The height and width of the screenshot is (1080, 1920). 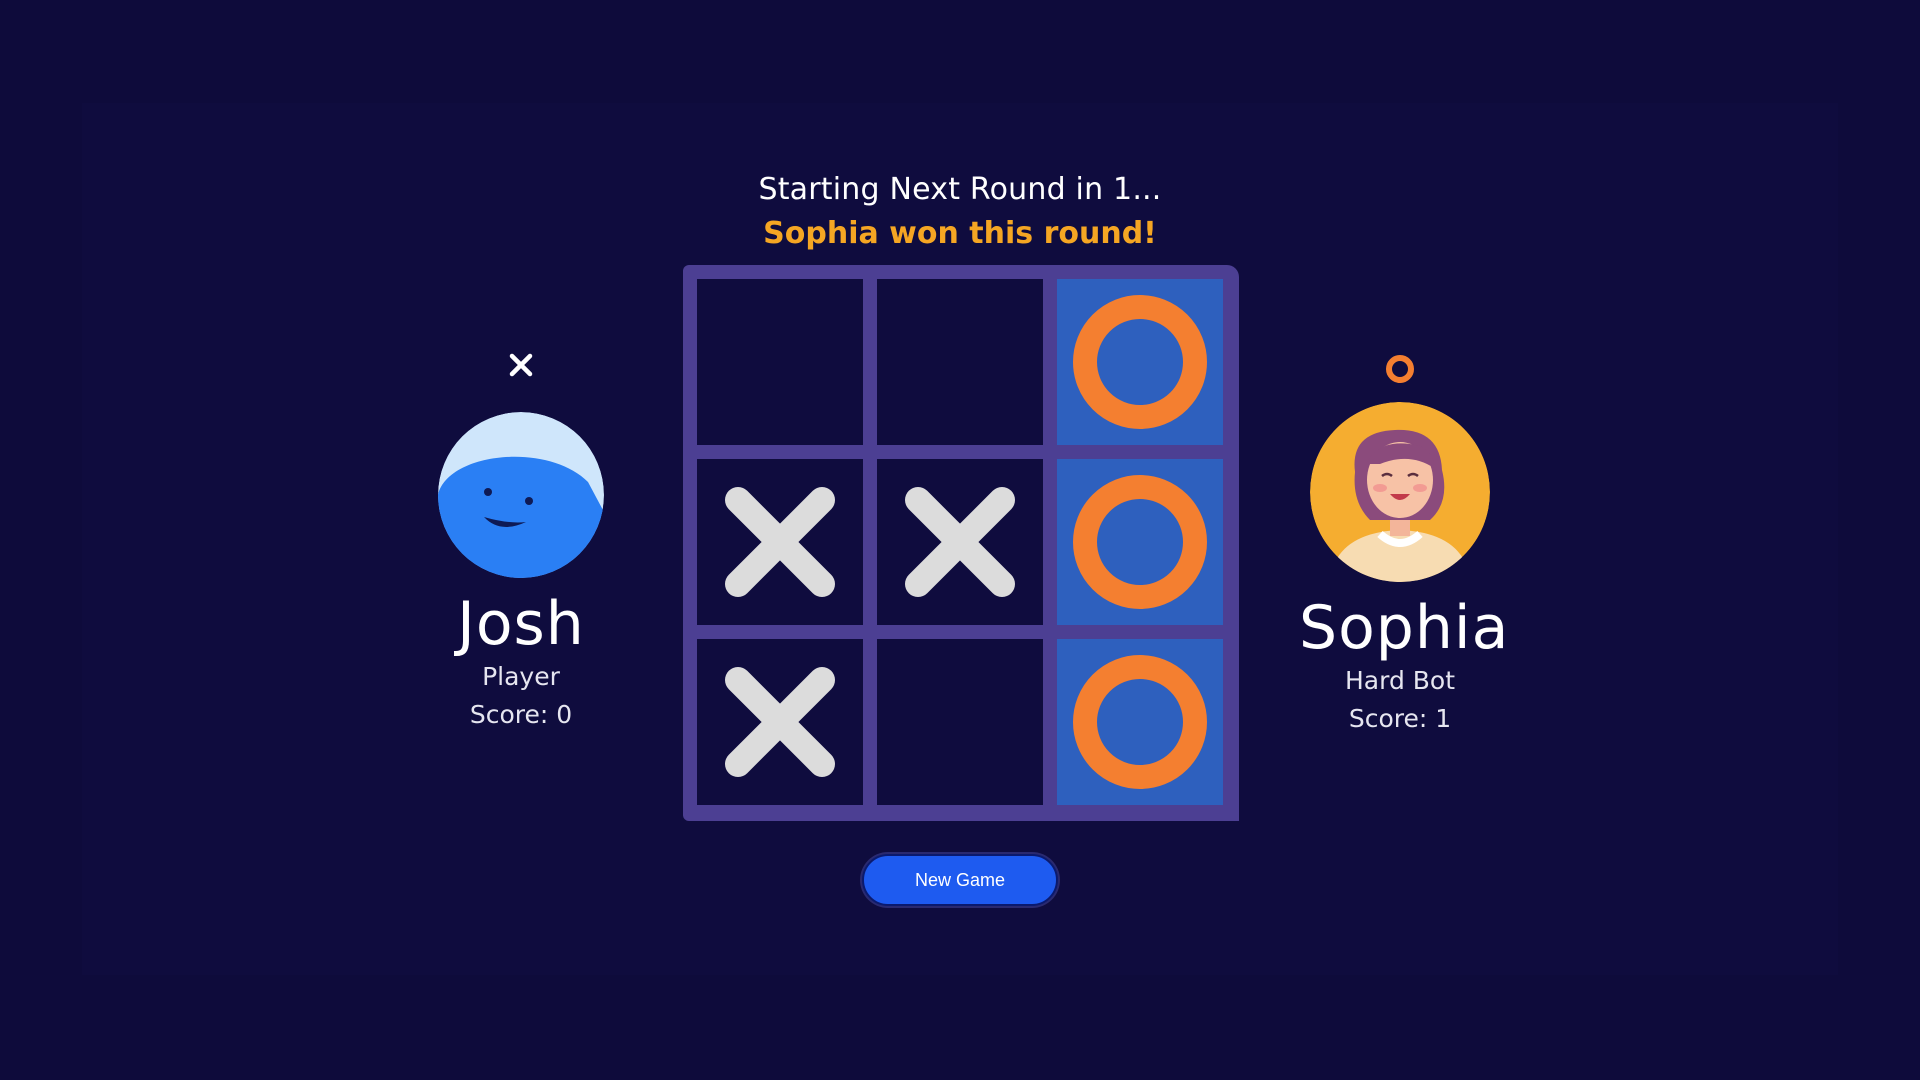 What do you see at coordinates (960, 880) in the screenshot?
I see `new-game-button: New Game` at bounding box center [960, 880].